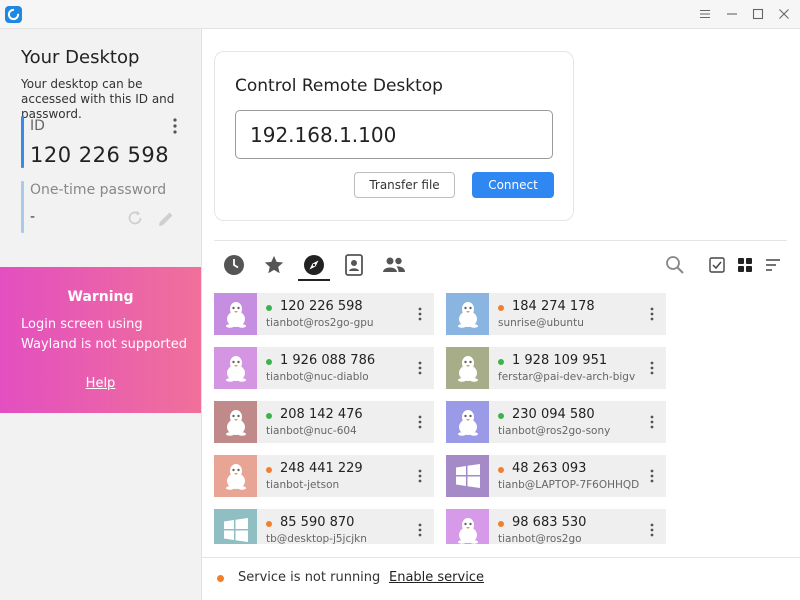  Describe the element at coordinates (98, 190) in the screenshot. I see `password-label: One-time password` at that location.